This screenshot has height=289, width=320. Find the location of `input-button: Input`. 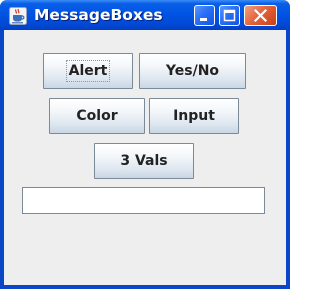

input-button: Input is located at coordinates (194, 116).